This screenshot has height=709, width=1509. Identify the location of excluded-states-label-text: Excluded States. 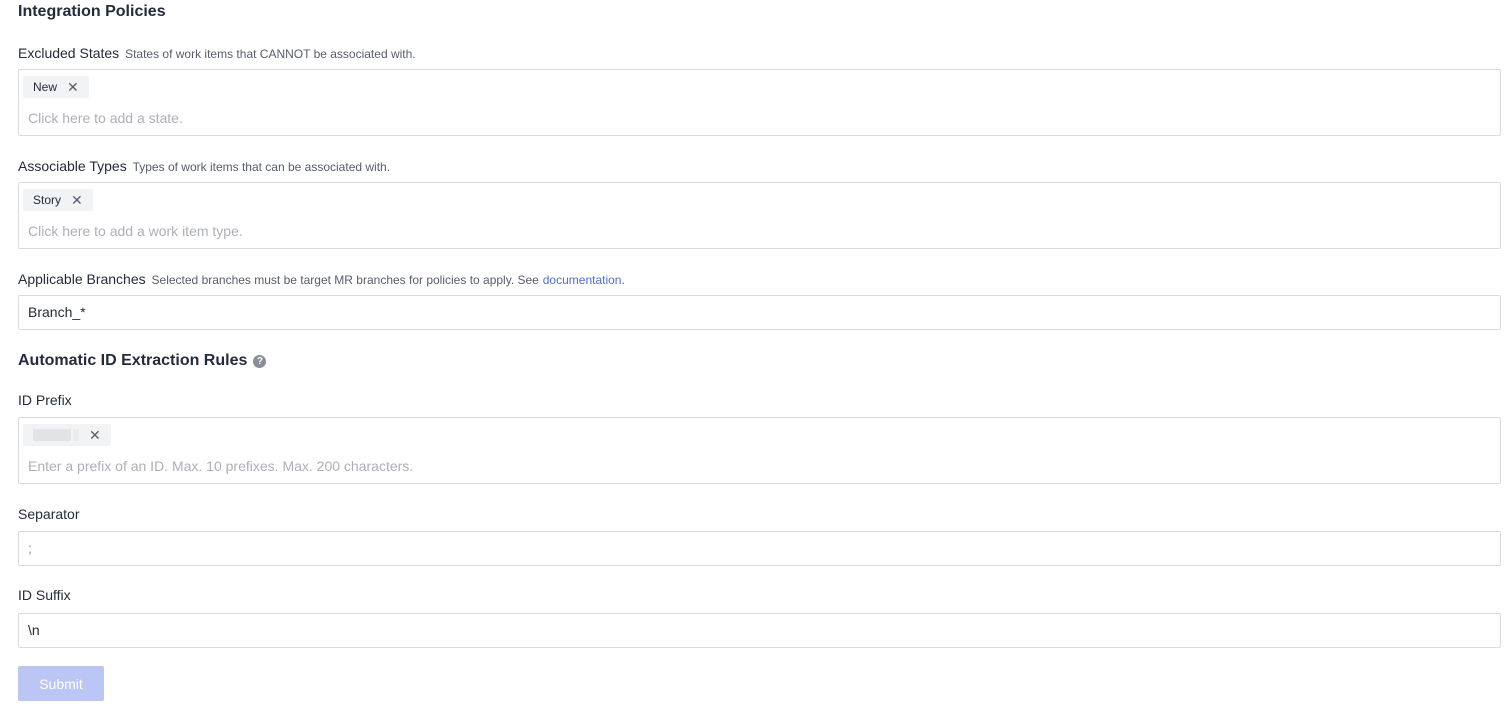
(69, 53).